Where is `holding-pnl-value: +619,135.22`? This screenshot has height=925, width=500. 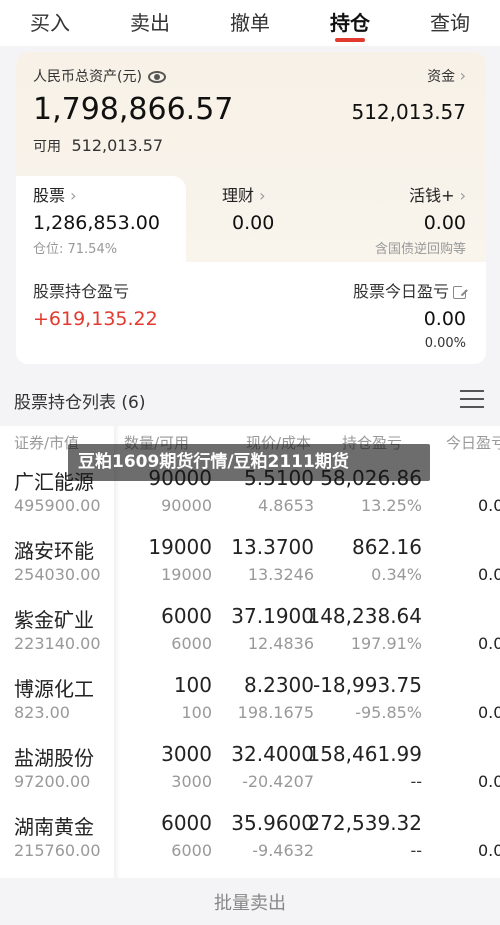
holding-pnl-value: +619,135.22 is located at coordinates (95, 319).